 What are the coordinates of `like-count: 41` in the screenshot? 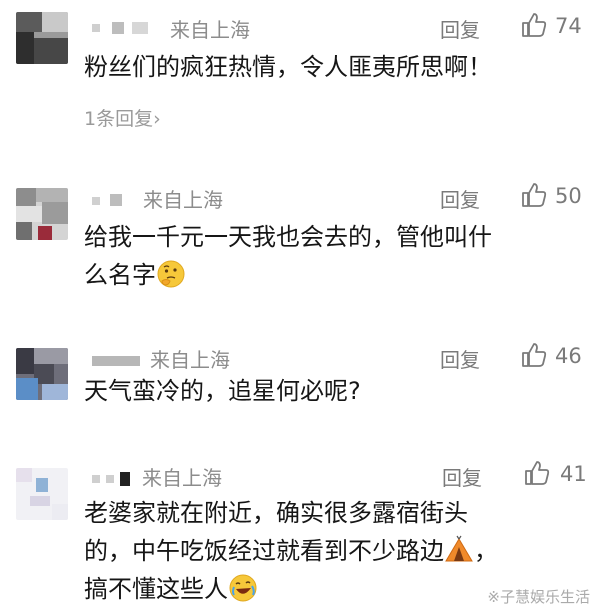 It's located at (573, 474).